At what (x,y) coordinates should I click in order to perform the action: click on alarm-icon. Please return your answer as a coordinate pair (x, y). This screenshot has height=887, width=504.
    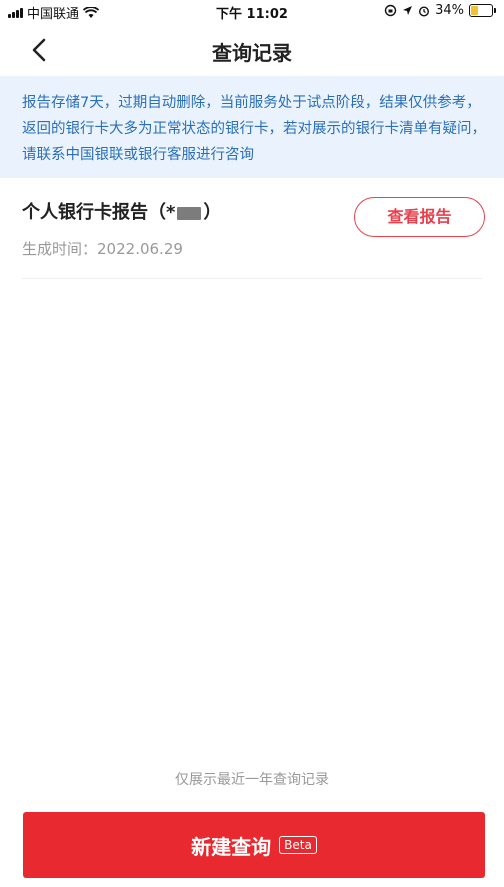
    Looking at the image, I should click on (424, 11).